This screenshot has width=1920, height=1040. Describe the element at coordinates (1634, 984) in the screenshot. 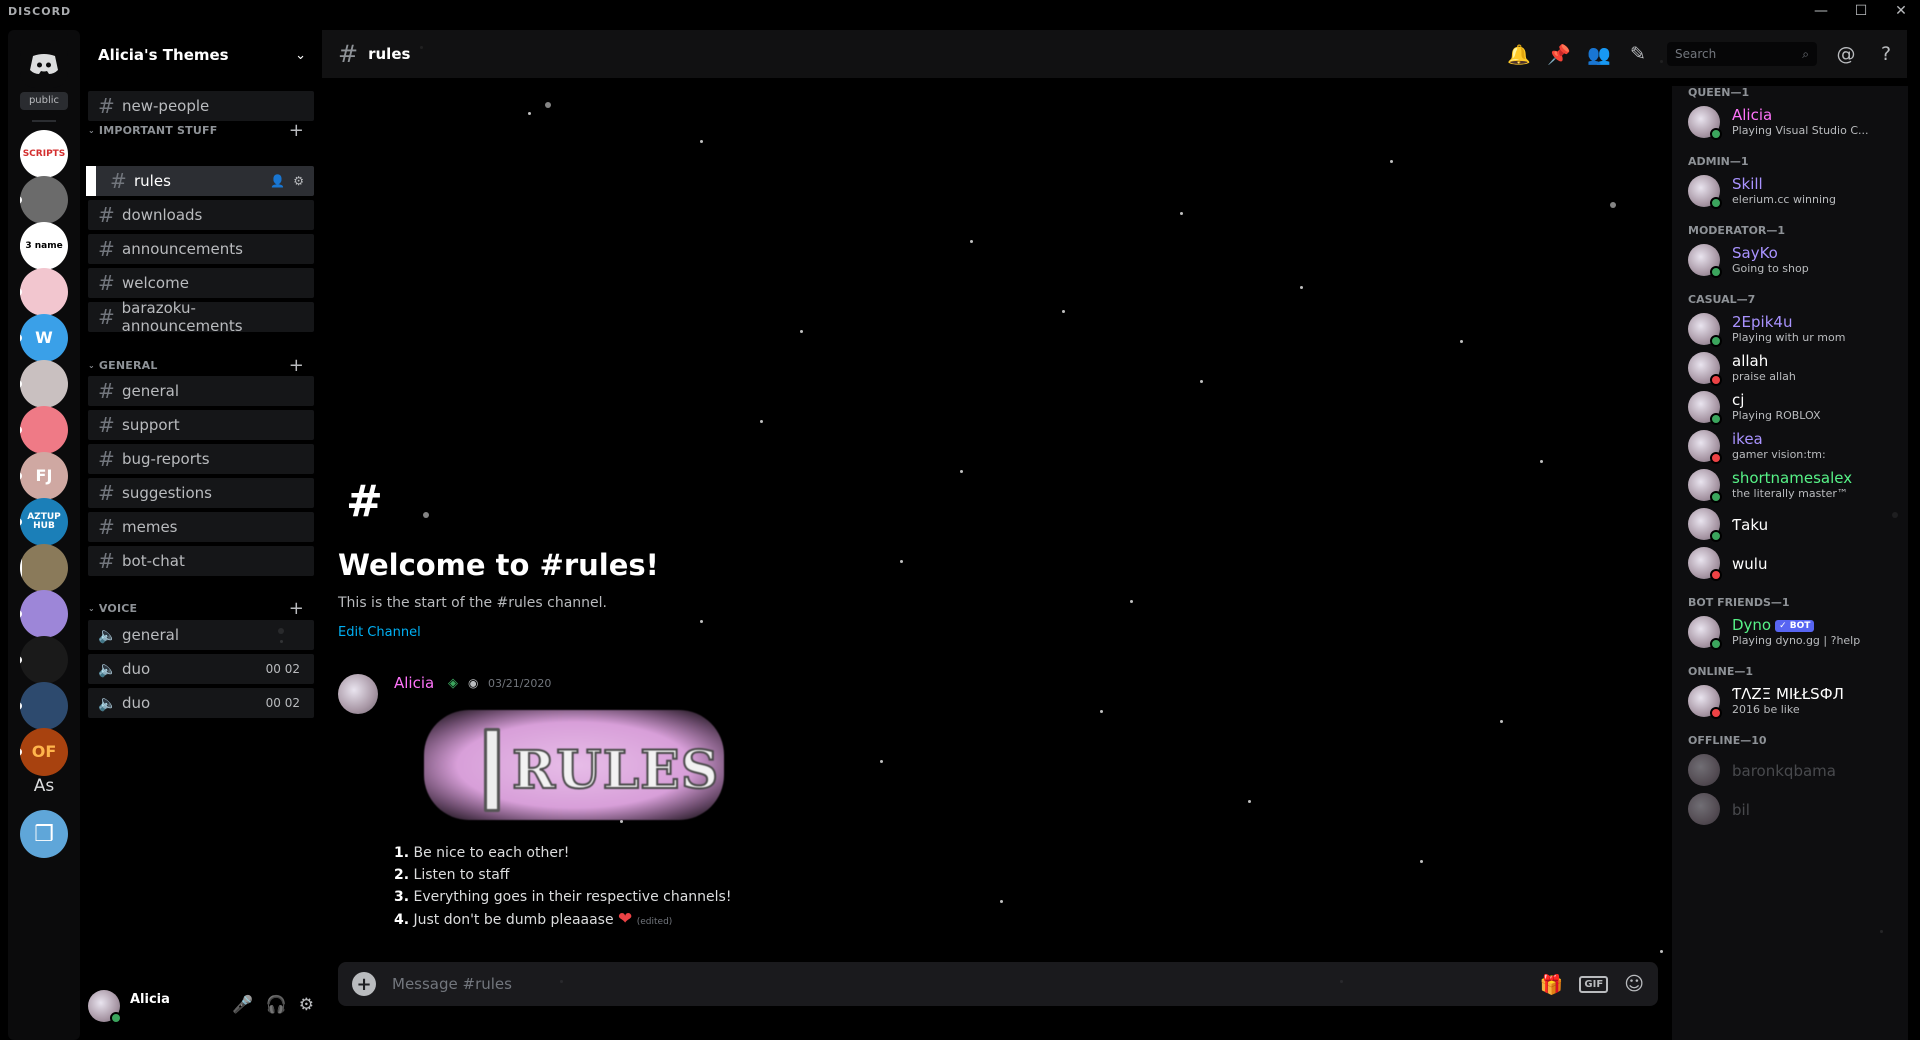

I see `emoji-icon: ☺` at that location.